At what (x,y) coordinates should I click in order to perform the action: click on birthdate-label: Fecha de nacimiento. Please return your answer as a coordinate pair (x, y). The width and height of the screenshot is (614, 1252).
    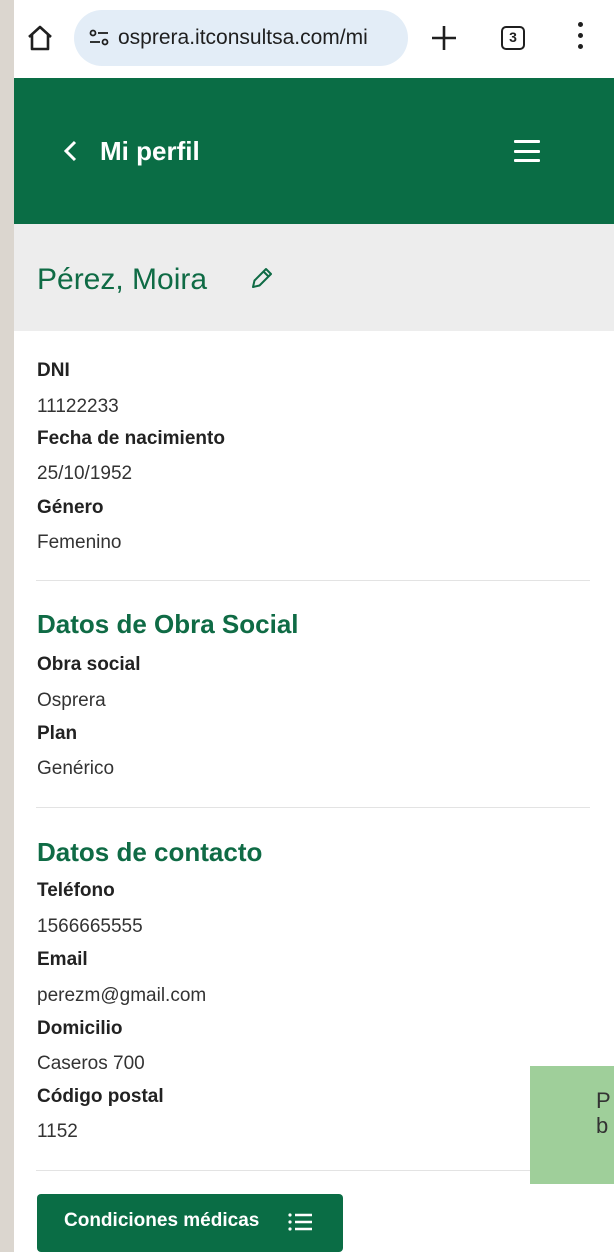
    Looking at the image, I should click on (131, 438).